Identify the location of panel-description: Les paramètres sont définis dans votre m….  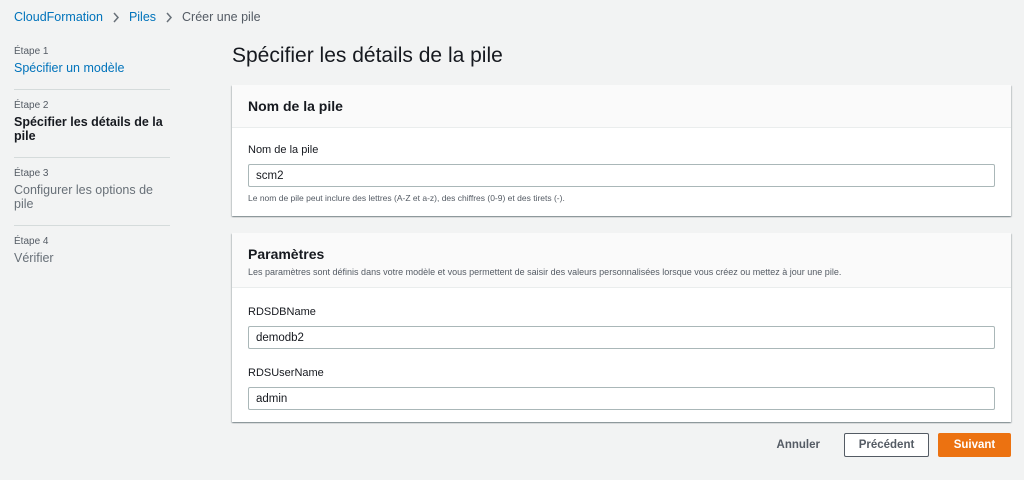
(545, 272).